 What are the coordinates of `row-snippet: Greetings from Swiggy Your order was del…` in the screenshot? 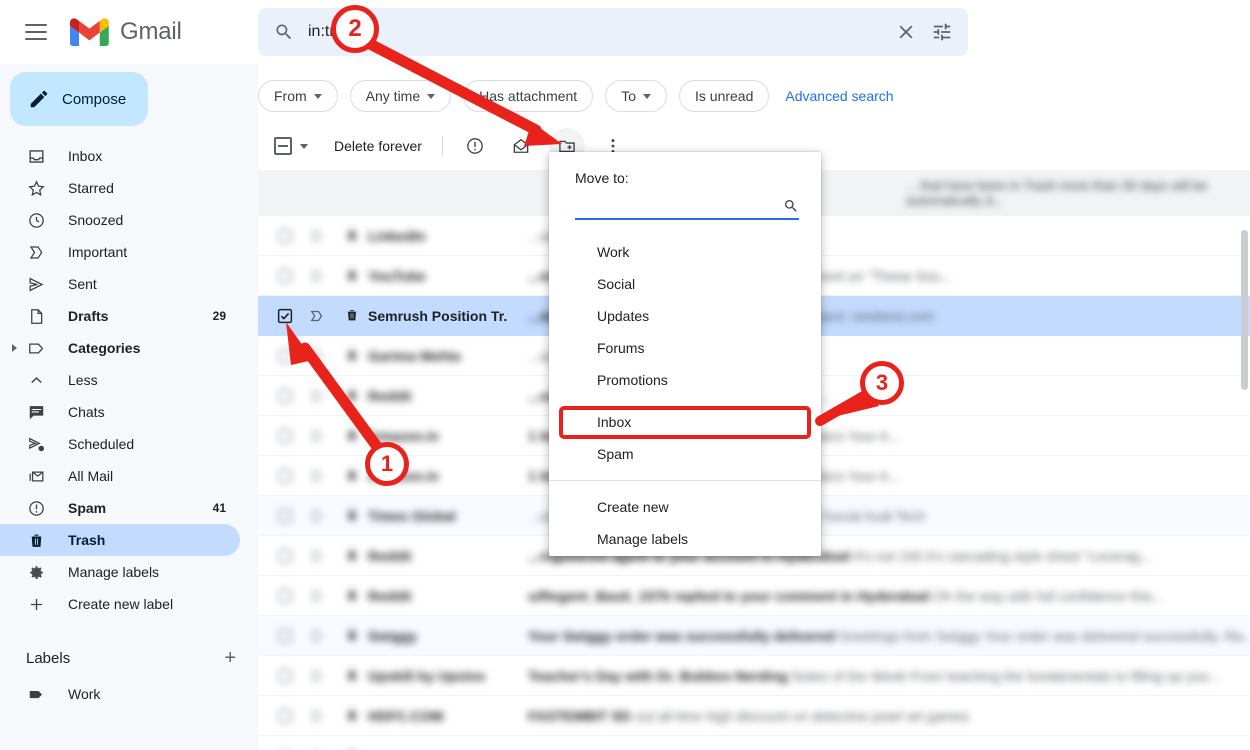 It's located at (1044, 635).